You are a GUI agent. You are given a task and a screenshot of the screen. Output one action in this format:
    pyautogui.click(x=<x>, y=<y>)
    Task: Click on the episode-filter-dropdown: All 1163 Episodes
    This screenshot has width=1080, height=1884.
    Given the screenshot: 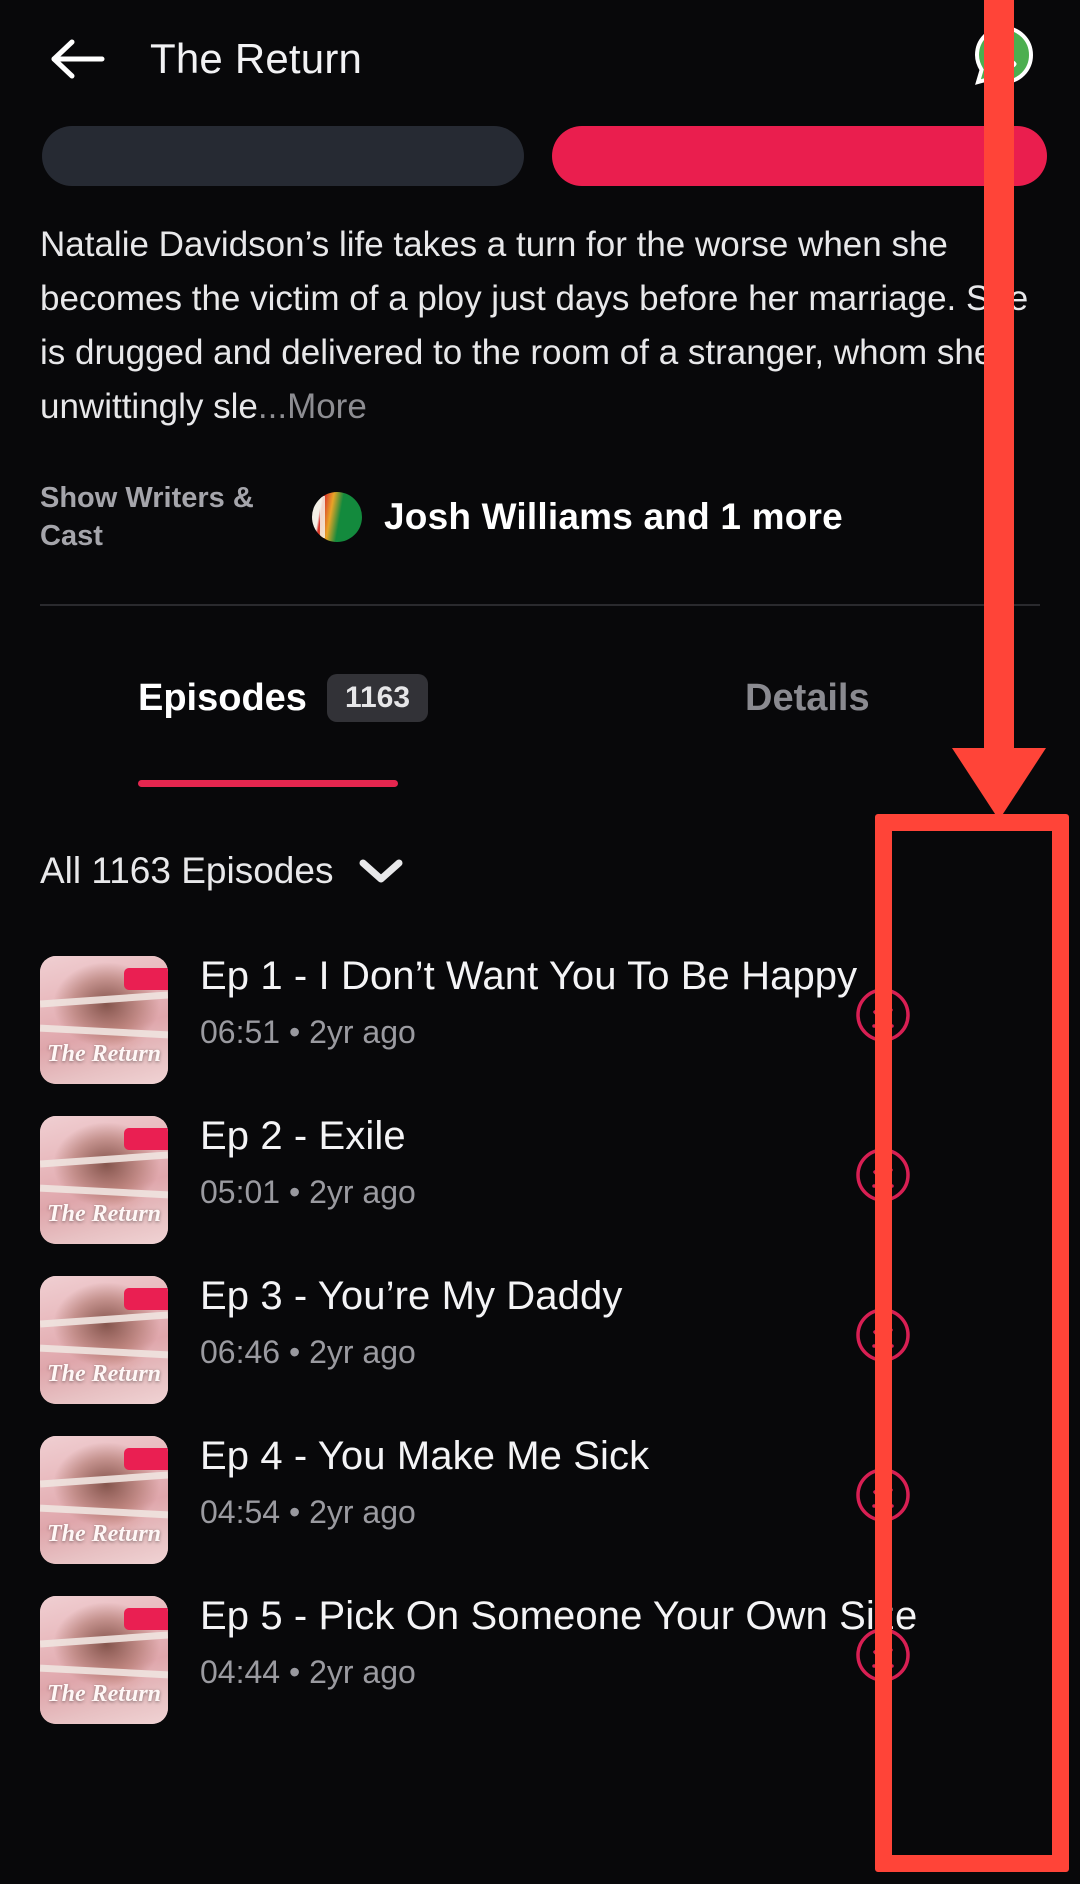 What is the action you would take?
    pyautogui.click(x=221, y=871)
    